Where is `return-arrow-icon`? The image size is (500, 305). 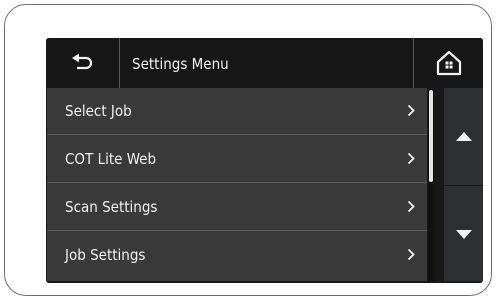
return-arrow-icon is located at coordinates (81, 61).